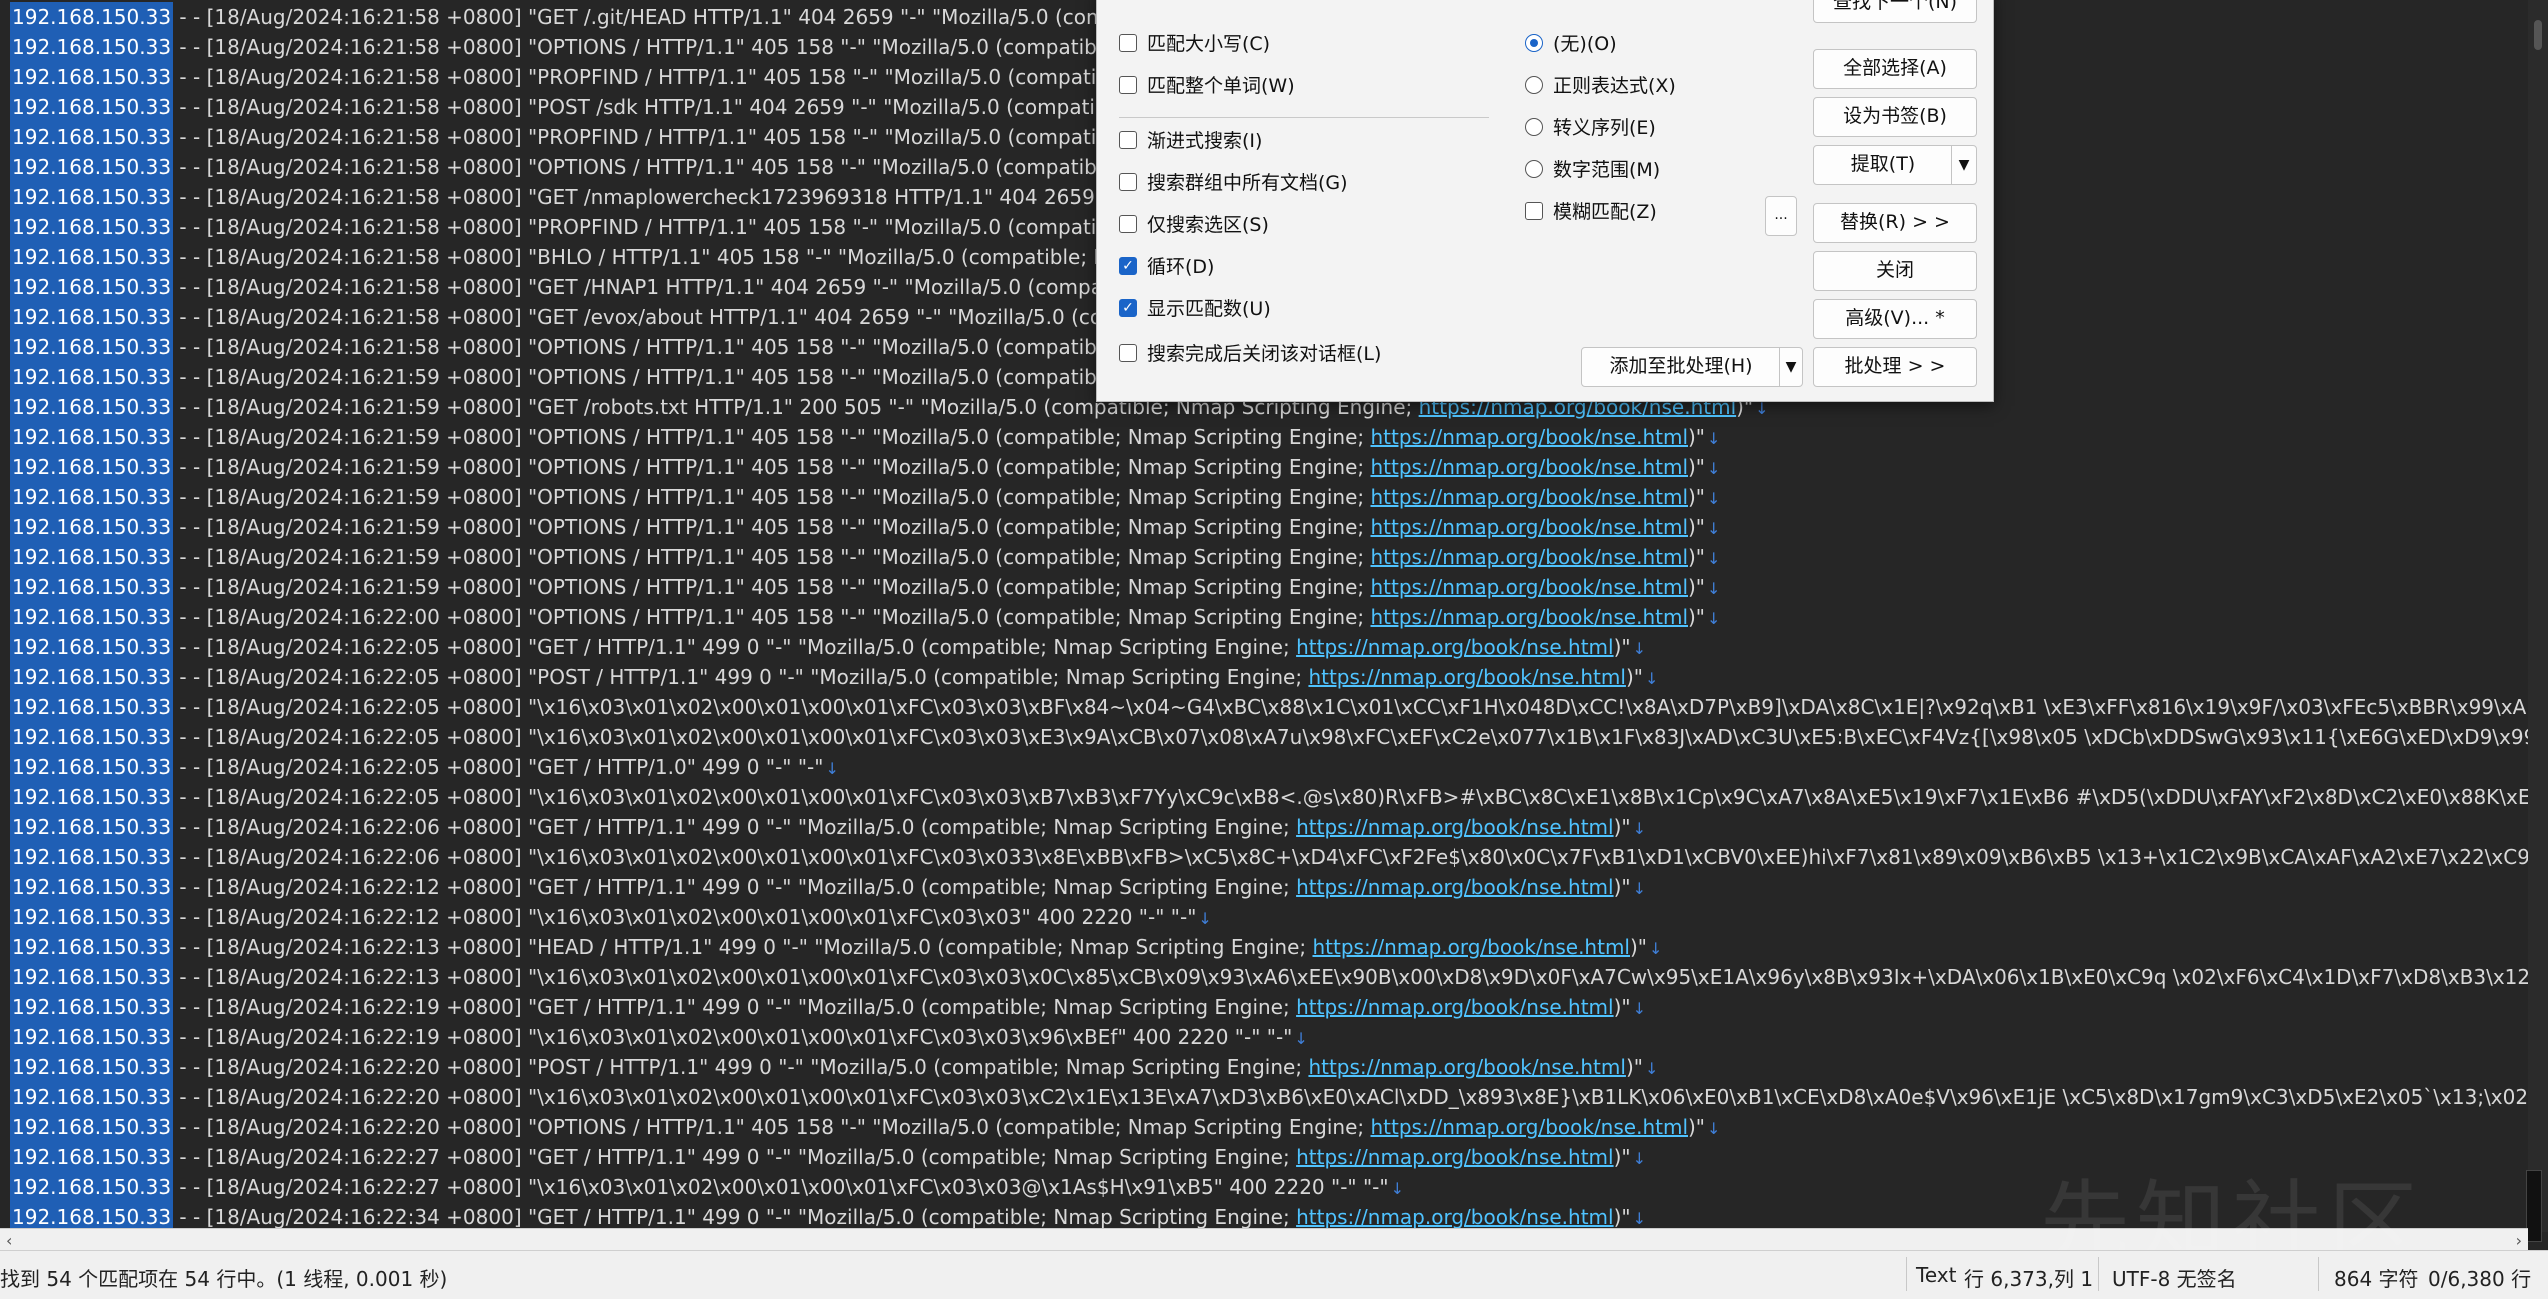  What do you see at coordinates (2174, 1277) in the screenshot?
I see `status-encoding: UTF-8 无签名` at bounding box center [2174, 1277].